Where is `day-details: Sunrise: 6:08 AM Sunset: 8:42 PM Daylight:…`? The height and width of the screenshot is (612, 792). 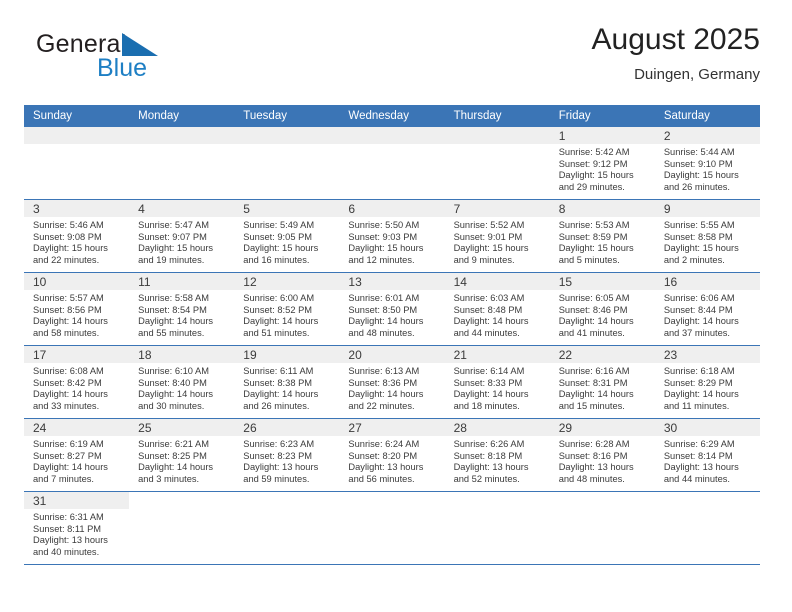
day-details: Sunrise: 6:08 AM Sunset: 8:42 PM Daylight:… is located at coordinates (76, 387).